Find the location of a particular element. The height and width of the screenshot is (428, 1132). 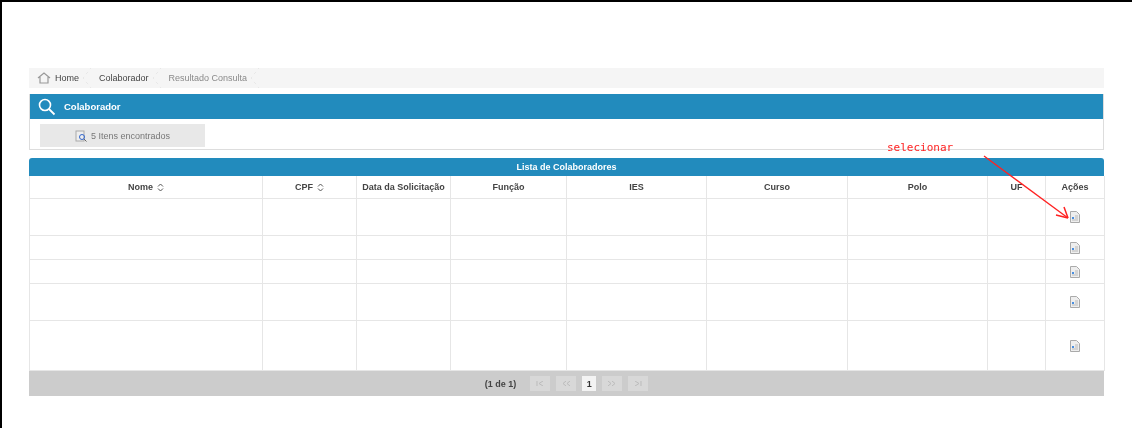

column-header: UF is located at coordinates (1017, 187).